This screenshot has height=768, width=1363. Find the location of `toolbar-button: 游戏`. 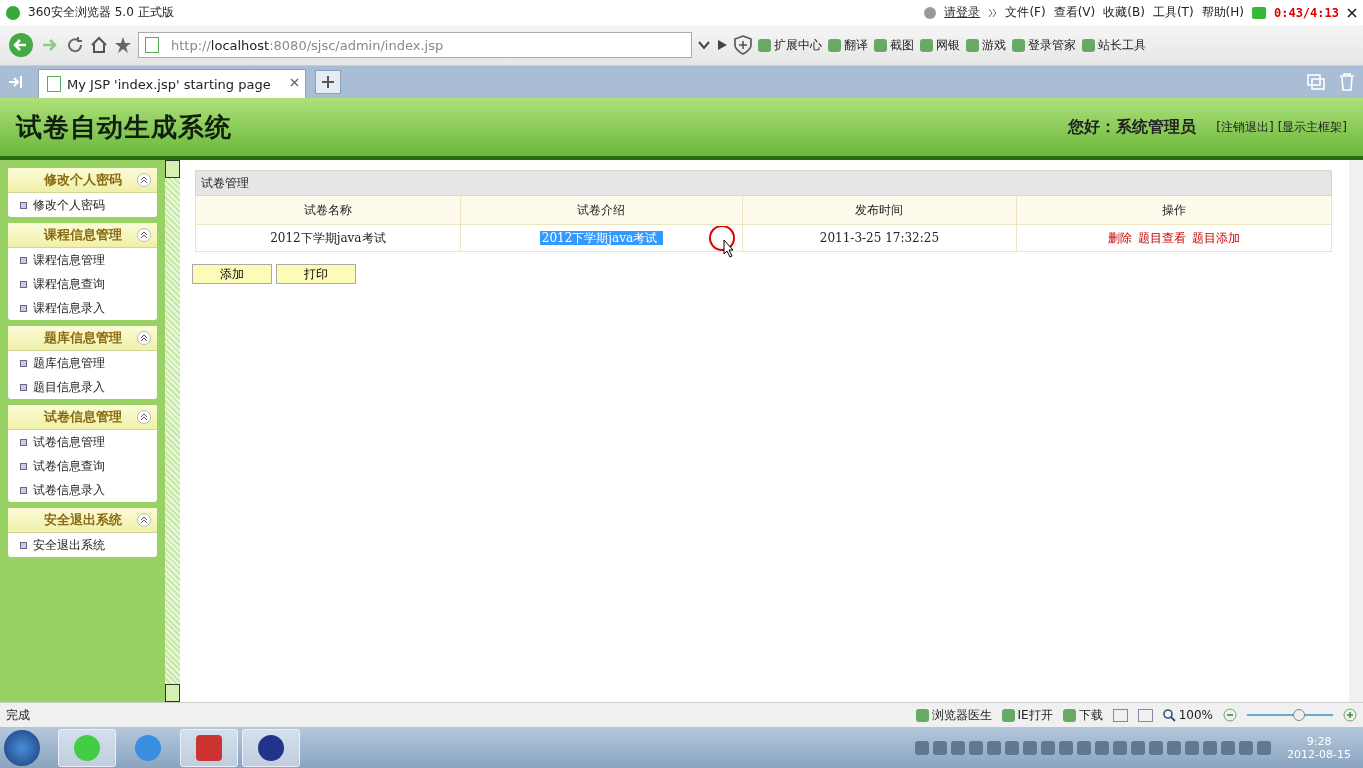

toolbar-button: 游戏 is located at coordinates (986, 45).